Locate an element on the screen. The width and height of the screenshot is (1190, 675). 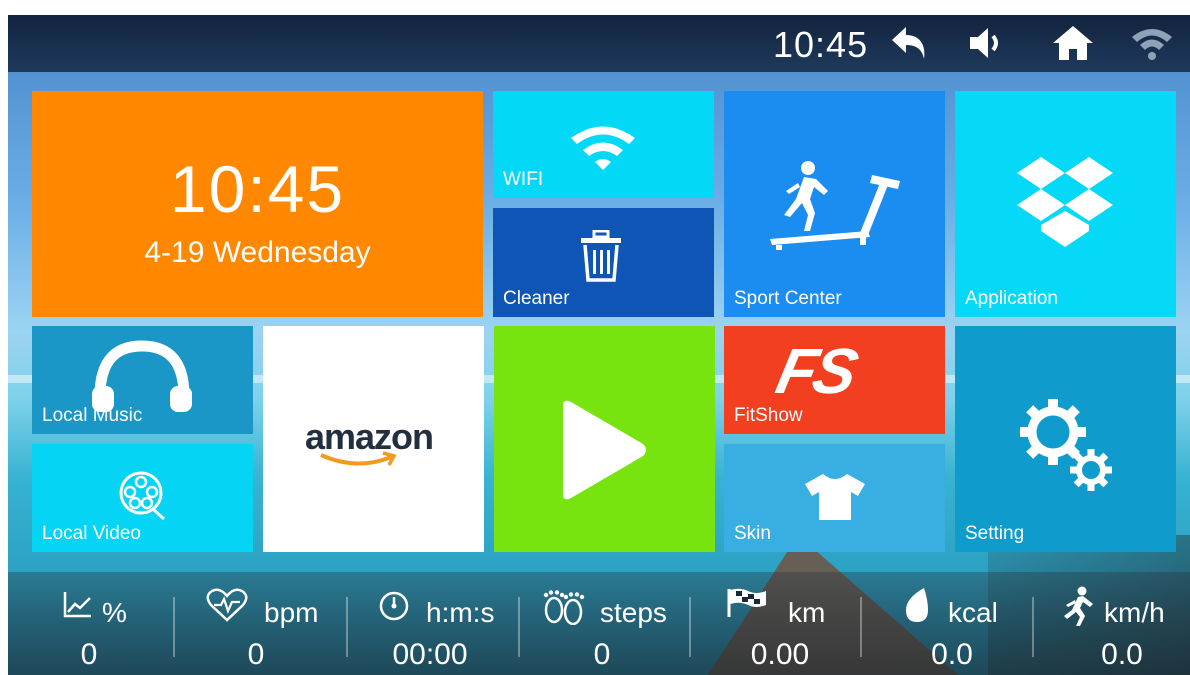
clock-date: 4-19 Wednesday is located at coordinates (257, 252).